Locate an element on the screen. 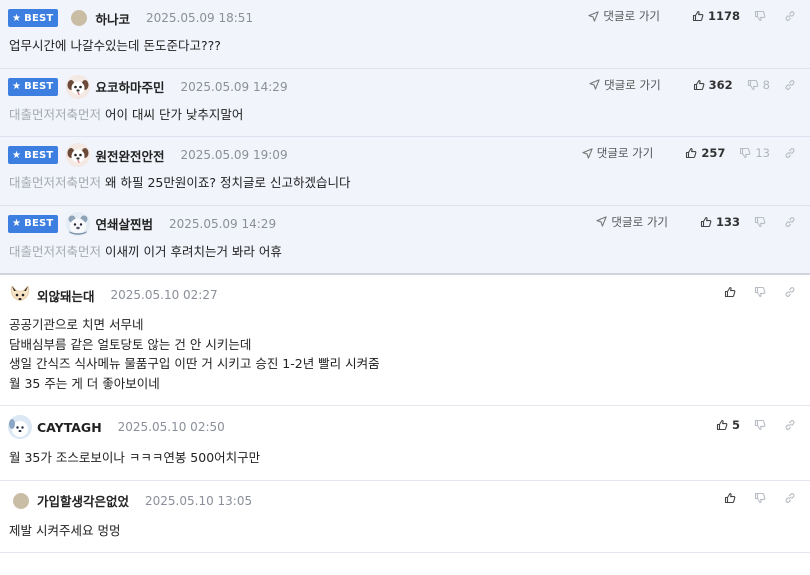  comment-text: 공공기관으로 치면 서무네 is located at coordinates (76, 324).